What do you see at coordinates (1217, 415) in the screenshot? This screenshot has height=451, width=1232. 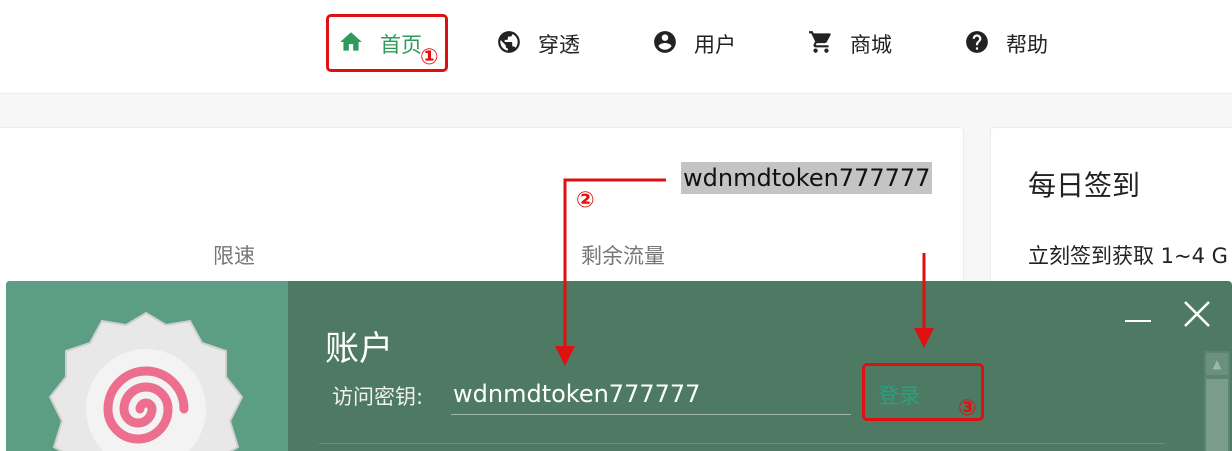 I see `scroll-thumb` at bounding box center [1217, 415].